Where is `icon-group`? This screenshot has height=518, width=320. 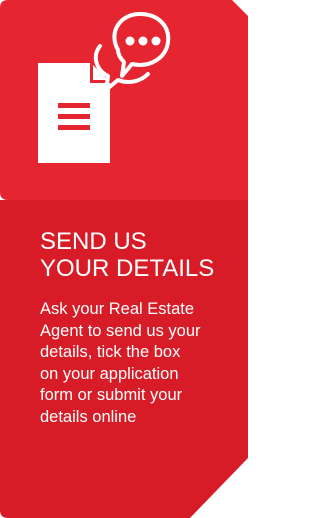 icon-group is located at coordinates (104, 87).